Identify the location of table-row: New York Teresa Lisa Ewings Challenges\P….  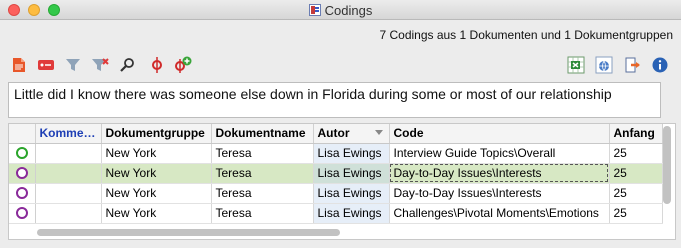
(336, 213).